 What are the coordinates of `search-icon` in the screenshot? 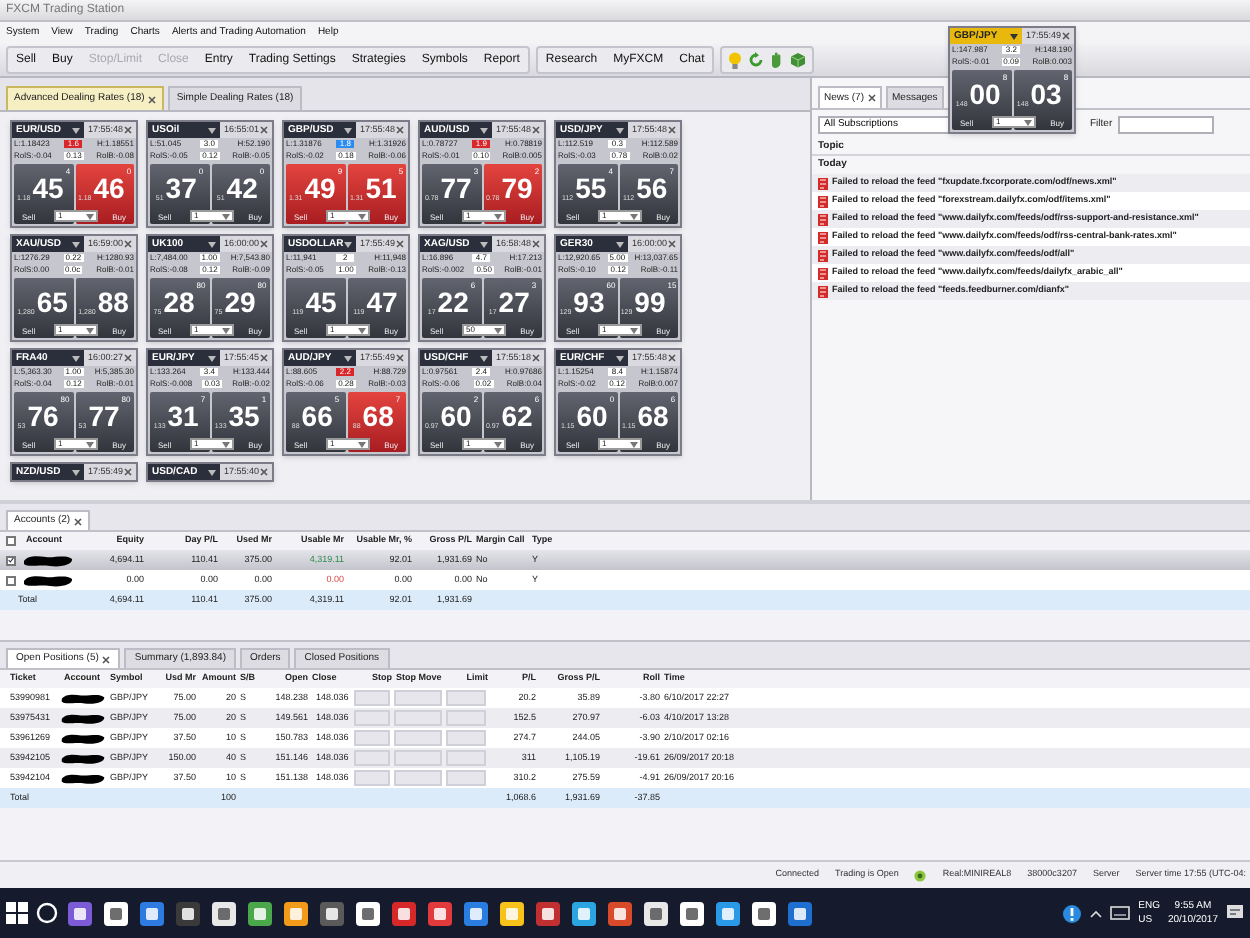 It's located at (47, 913).